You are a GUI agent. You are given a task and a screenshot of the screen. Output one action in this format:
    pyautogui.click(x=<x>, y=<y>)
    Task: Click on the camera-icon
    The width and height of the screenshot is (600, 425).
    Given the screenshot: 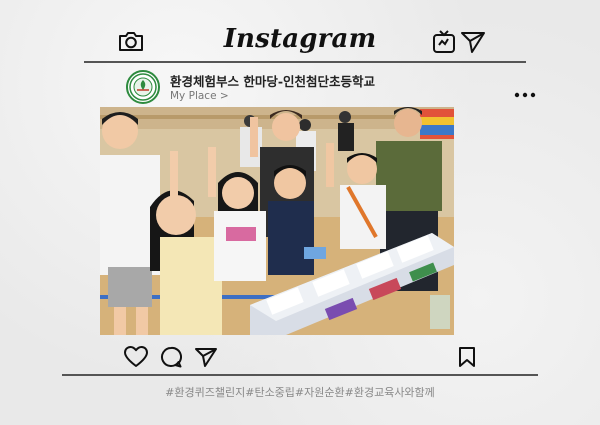 What is the action you would take?
    pyautogui.click(x=131, y=43)
    